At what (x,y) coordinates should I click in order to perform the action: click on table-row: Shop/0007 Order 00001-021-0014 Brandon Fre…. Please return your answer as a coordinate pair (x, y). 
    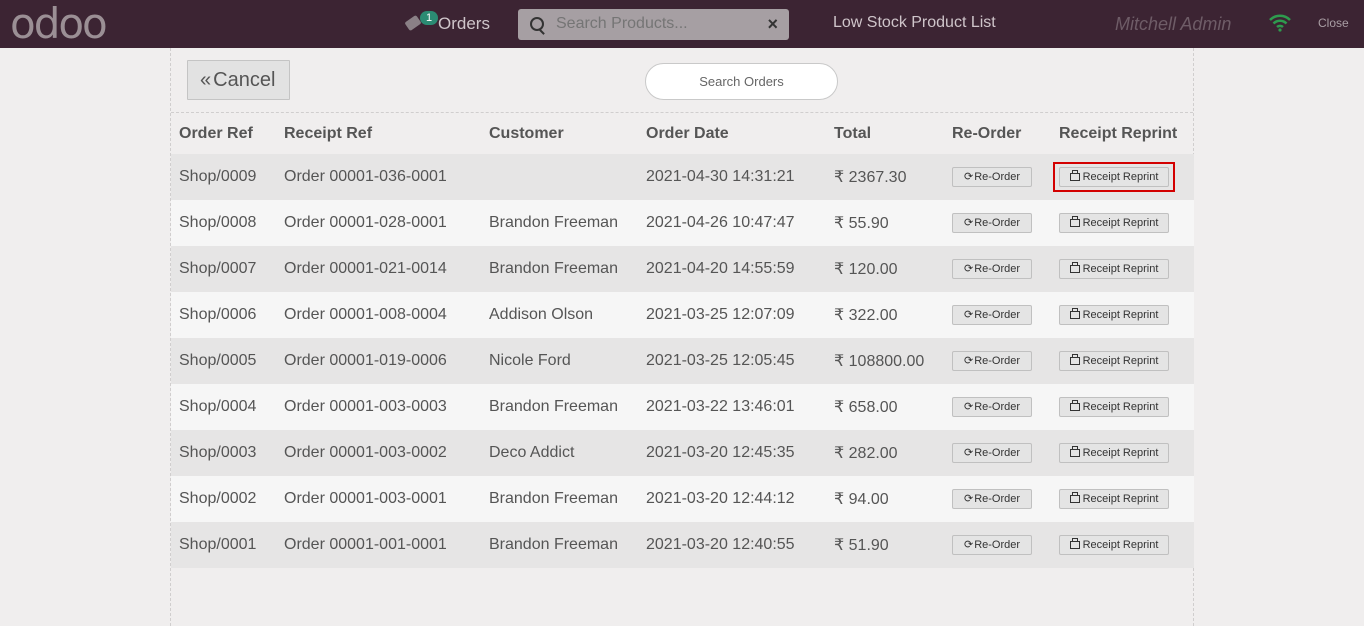
    Looking at the image, I should click on (682, 269).